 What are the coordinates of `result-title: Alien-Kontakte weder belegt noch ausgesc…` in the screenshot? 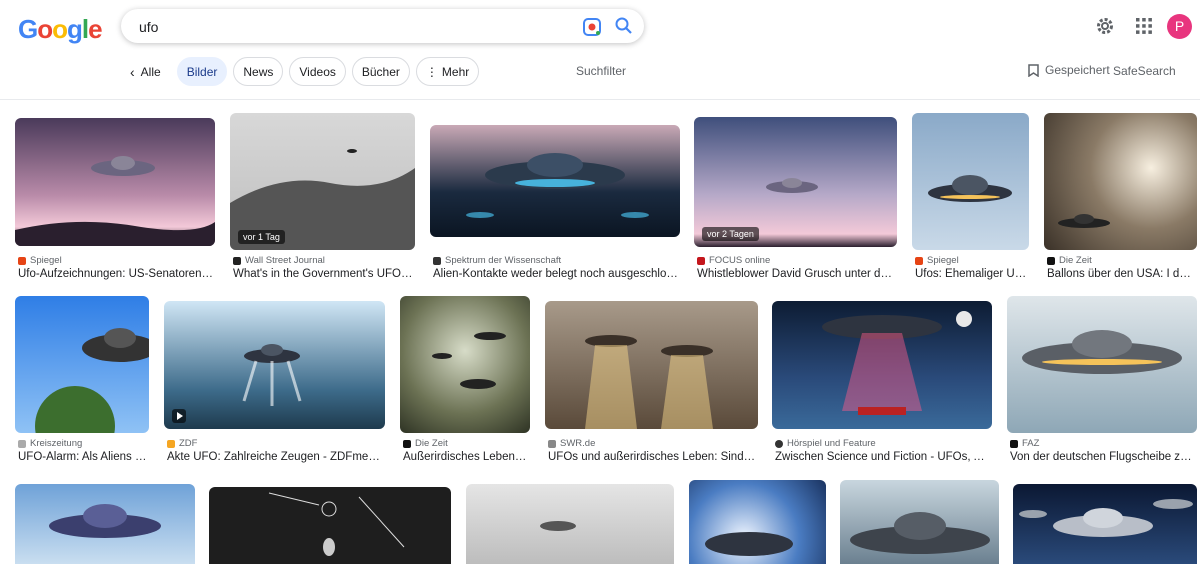 It's located at (555, 274).